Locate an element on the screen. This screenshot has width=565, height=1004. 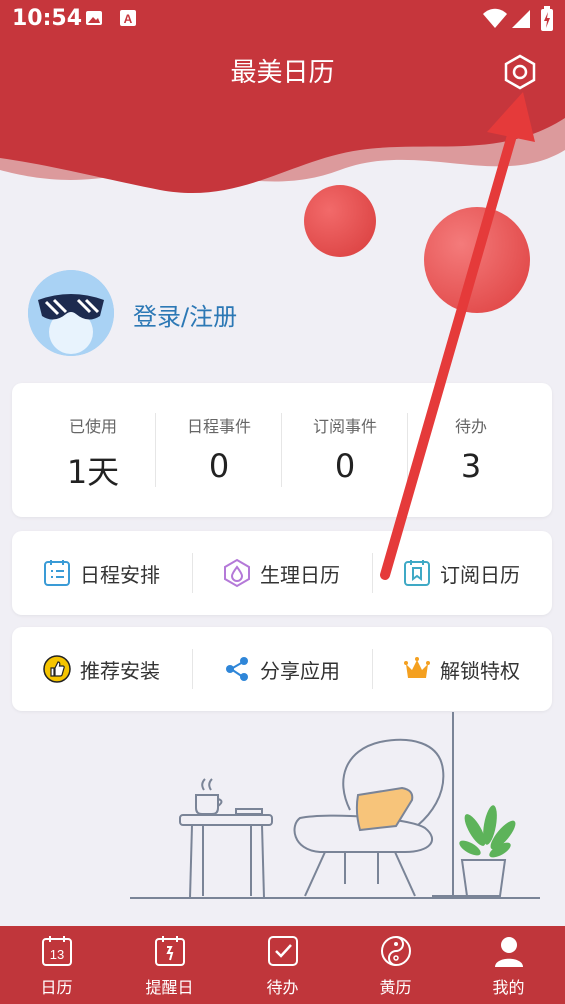
tab-calendar: 13 日历 is located at coordinates (56, 965).